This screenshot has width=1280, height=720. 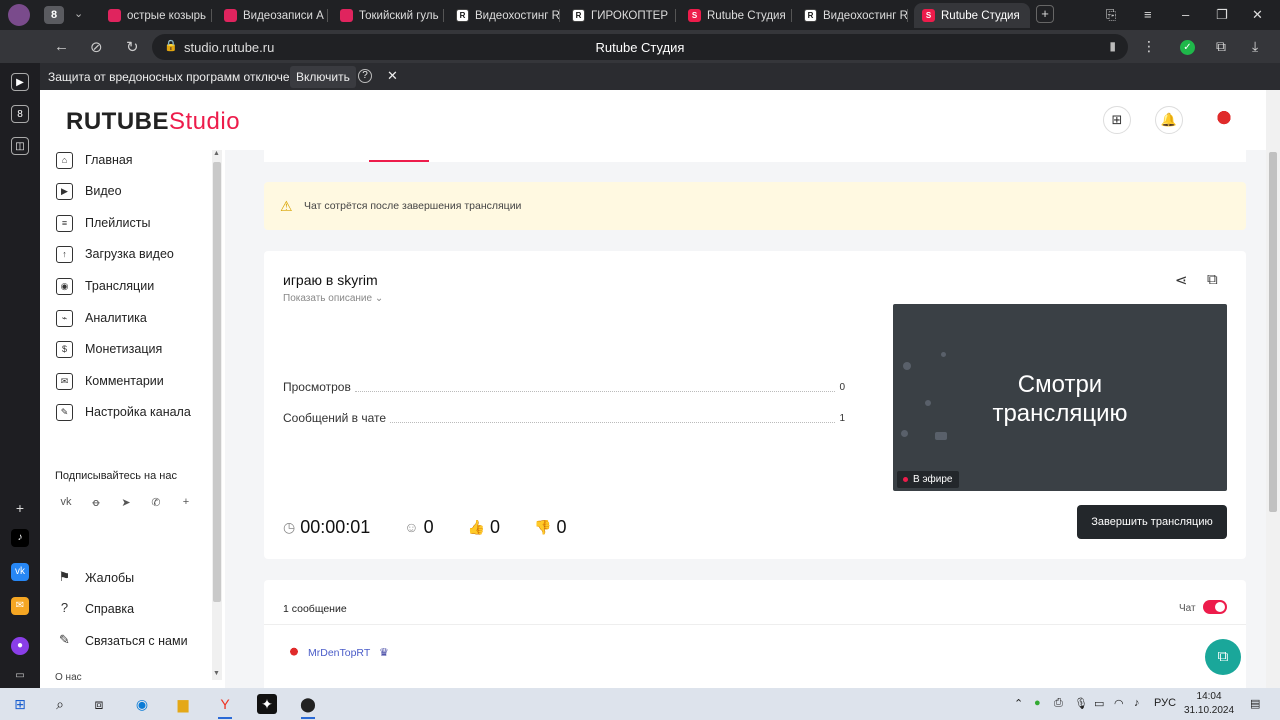 What do you see at coordinates (1137, 703) in the screenshot?
I see `tray-volume-icon: ♪` at bounding box center [1137, 703].